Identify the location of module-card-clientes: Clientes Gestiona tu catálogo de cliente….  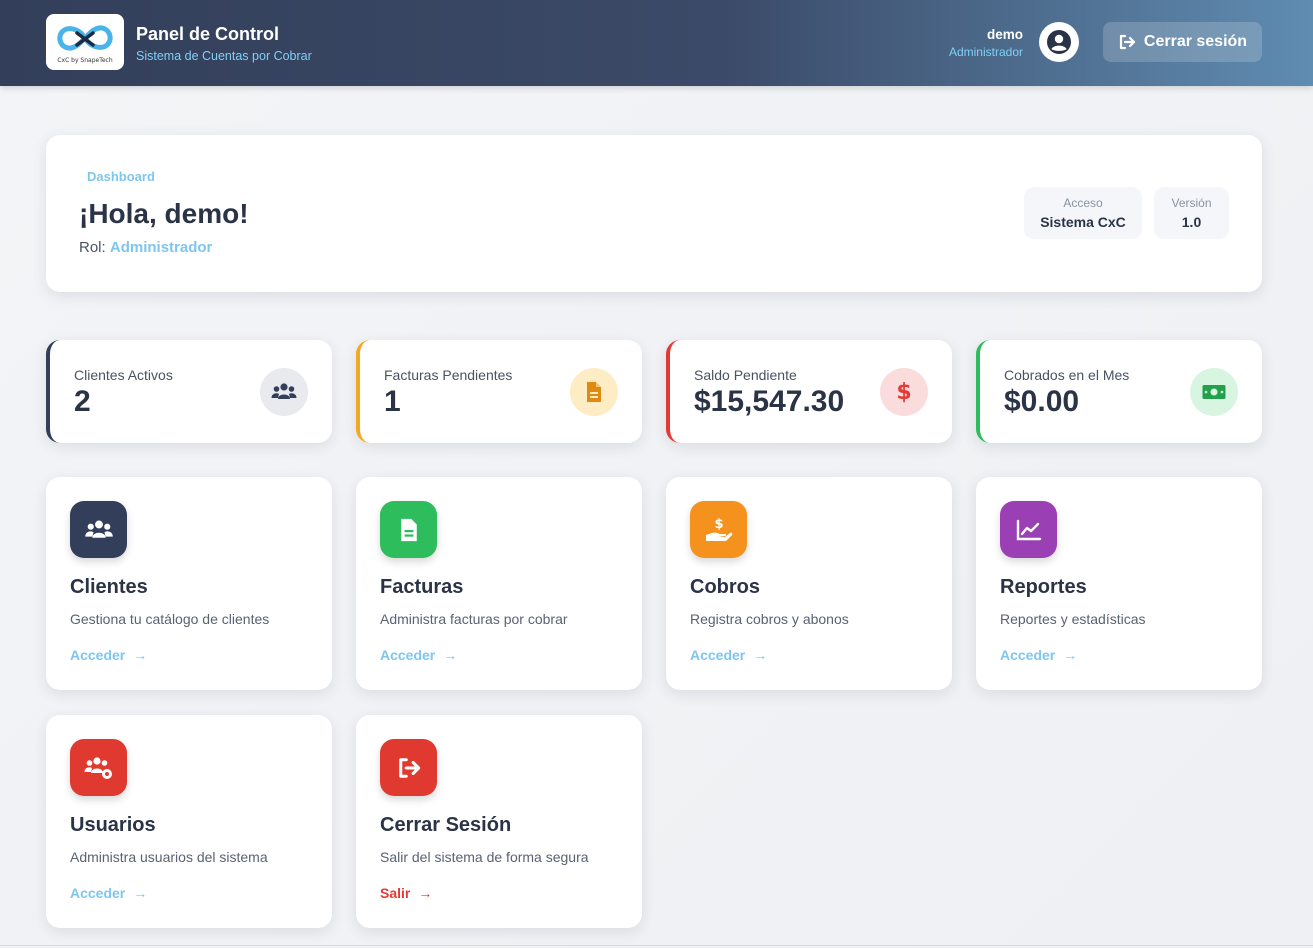
(189, 583).